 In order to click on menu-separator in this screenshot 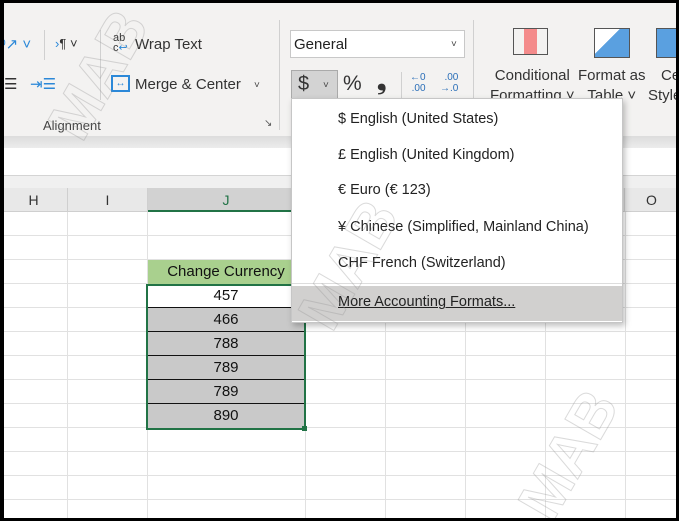, I will do `click(457, 283)`.